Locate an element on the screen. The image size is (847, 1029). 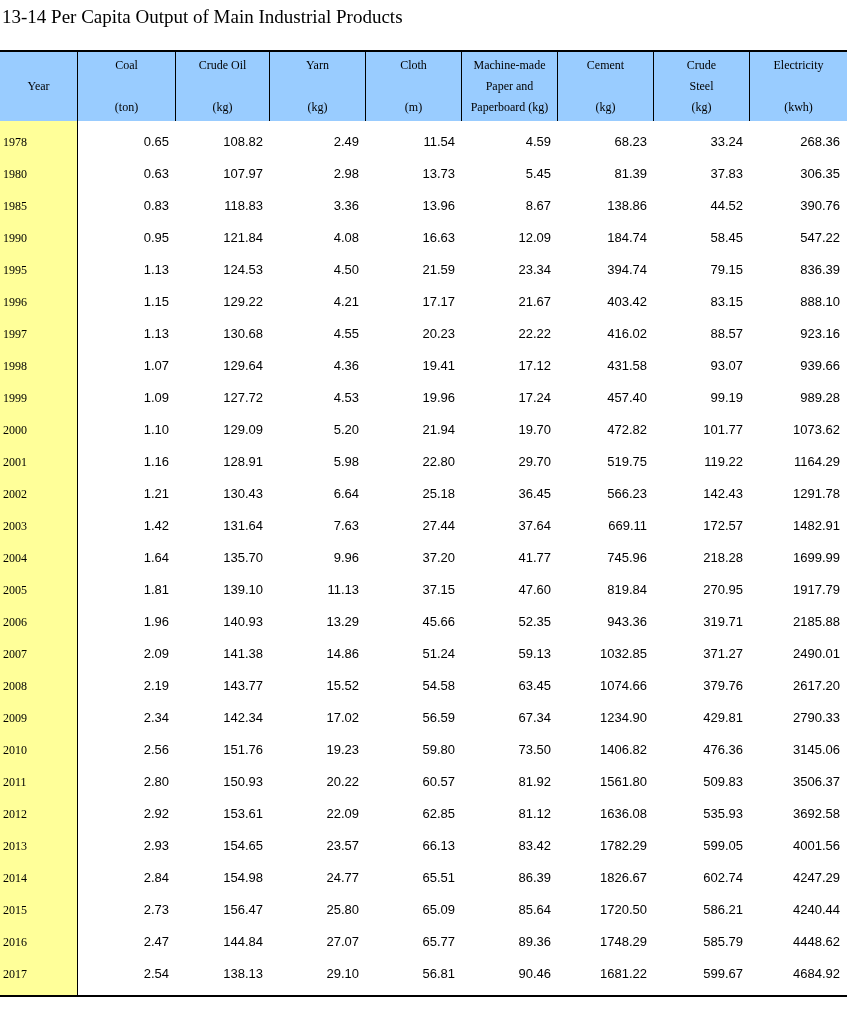
table-cell: 11.54 is located at coordinates (439, 142).